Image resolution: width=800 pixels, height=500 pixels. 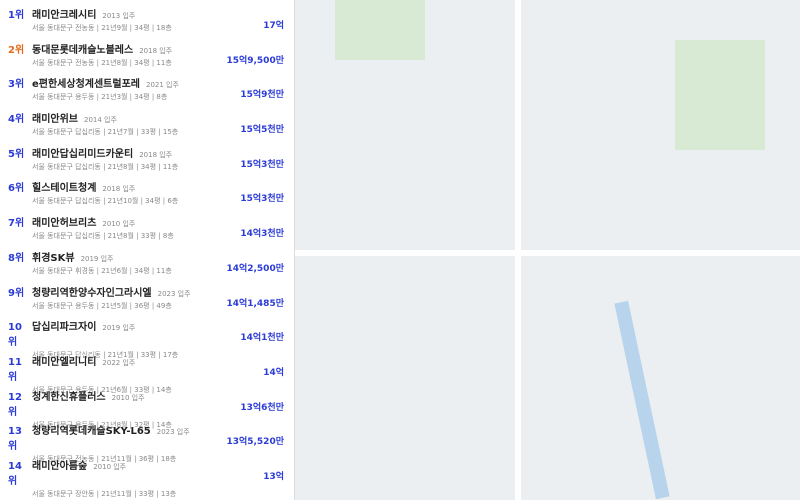 What do you see at coordinates (262, 407) in the screenshot?
I see `price: 13억6천만` at bounding box center [262, 407].